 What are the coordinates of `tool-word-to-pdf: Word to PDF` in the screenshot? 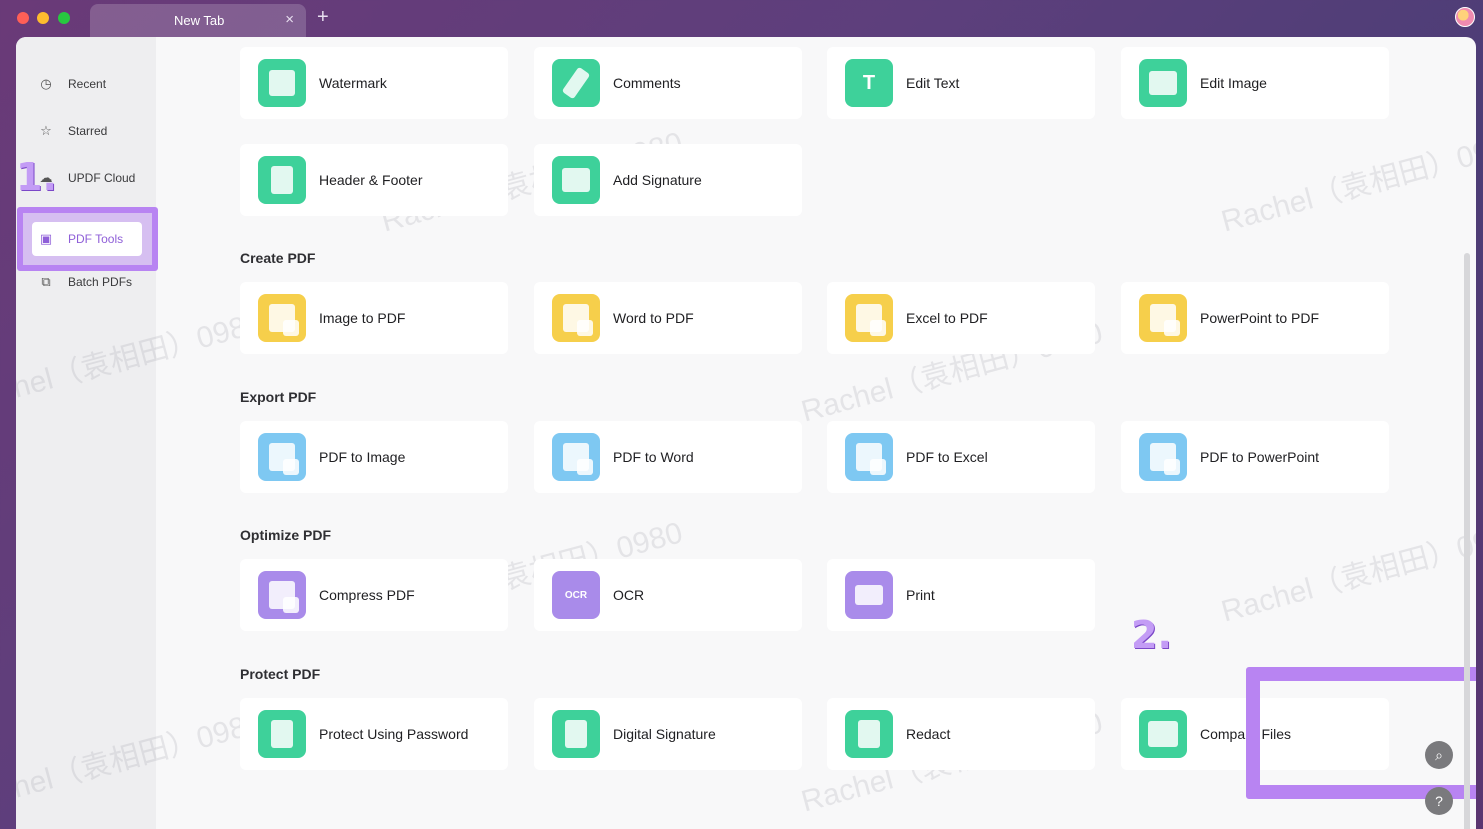 It's located at (668, 318).